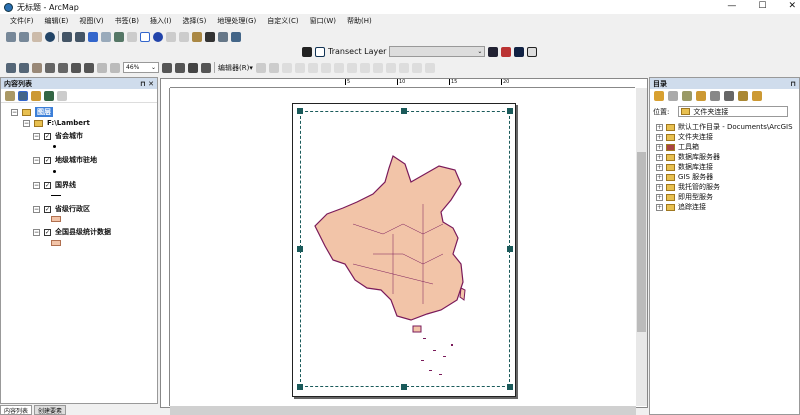 This screenshot has width=800, height=415. Describe the element at coordinates (61, 209) in the screenshot. I see `layer-item: − ✓ 省级行政区` at that location.